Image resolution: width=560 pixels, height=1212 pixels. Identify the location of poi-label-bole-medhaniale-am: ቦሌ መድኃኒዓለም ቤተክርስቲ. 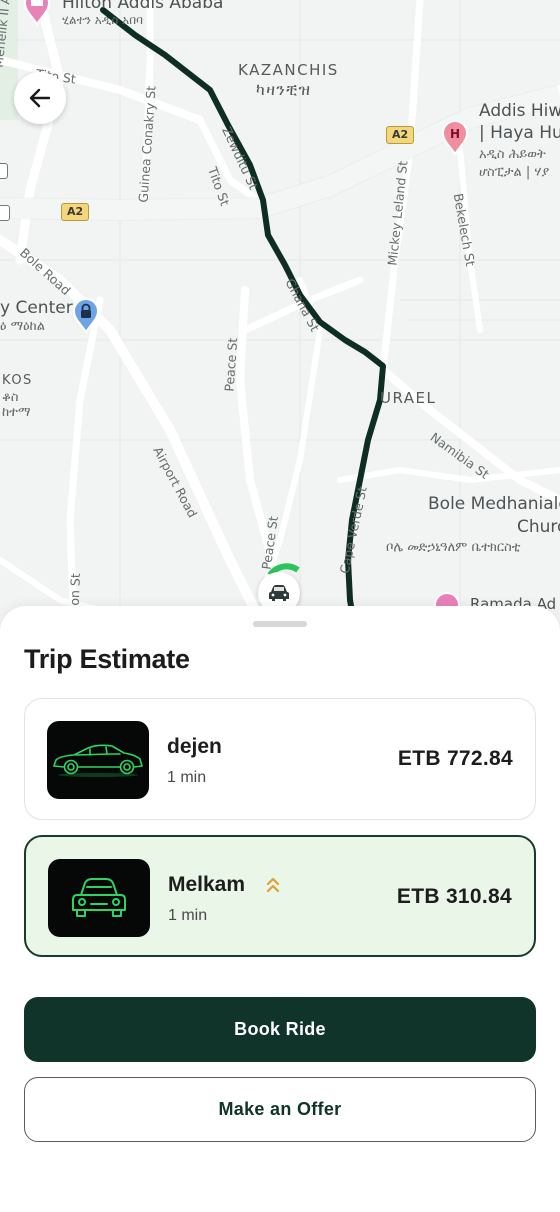
(453, 547).